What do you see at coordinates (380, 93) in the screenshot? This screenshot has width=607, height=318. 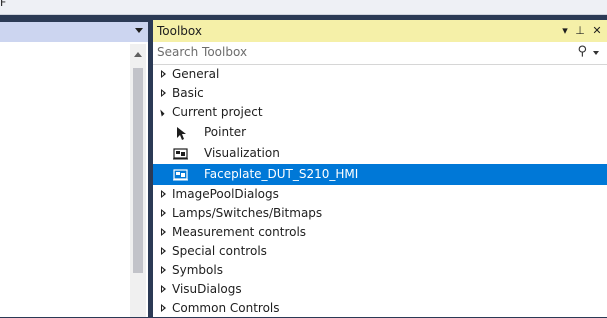 I see `group-basic: Basic` at bounding box center [380, 93].